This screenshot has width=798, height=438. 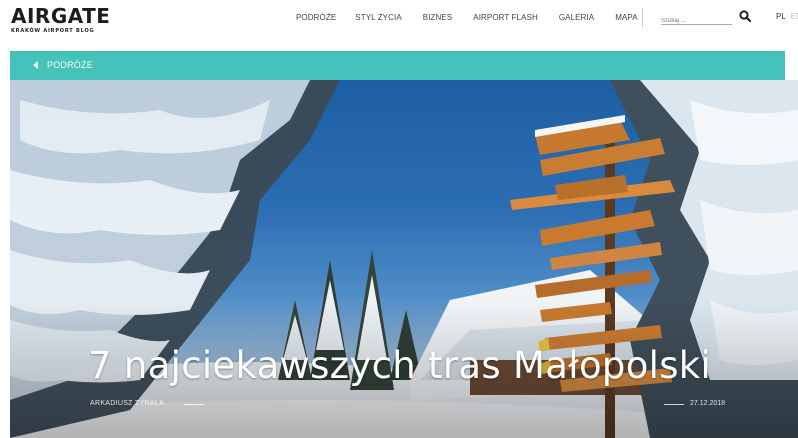 What do you see at coordinates (745, 16) in the screenshot?
I see `search-icon` at bounding box center [745, 16].